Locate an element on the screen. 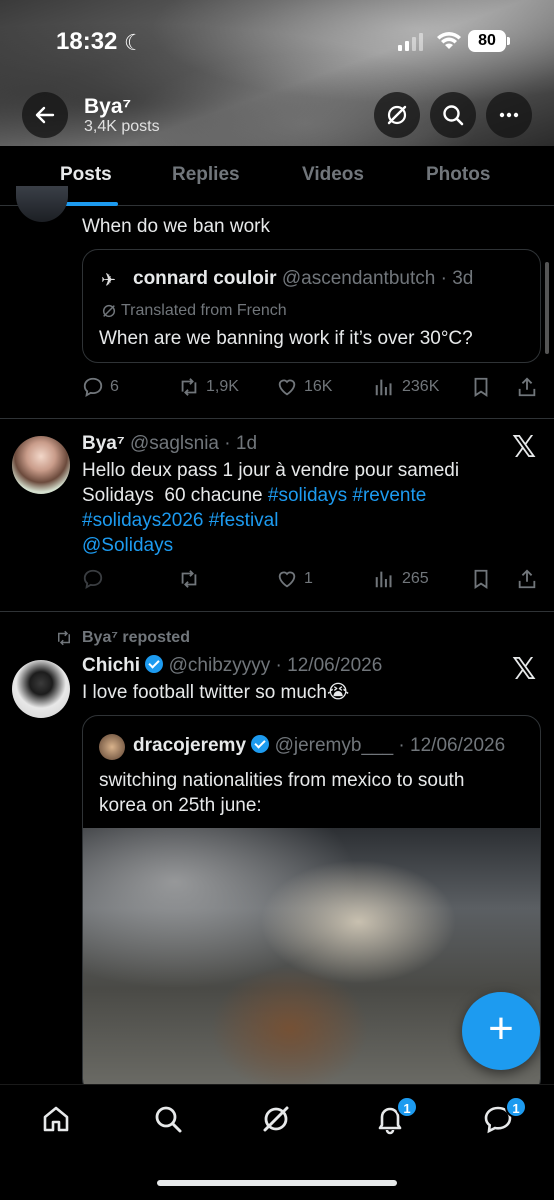  like-count: 1 is located at coordinates (308, 578).